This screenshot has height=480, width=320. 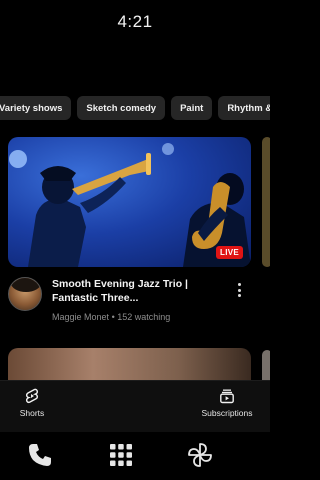 I want to click on pinwheel-icon, so click(x=200, y=455).